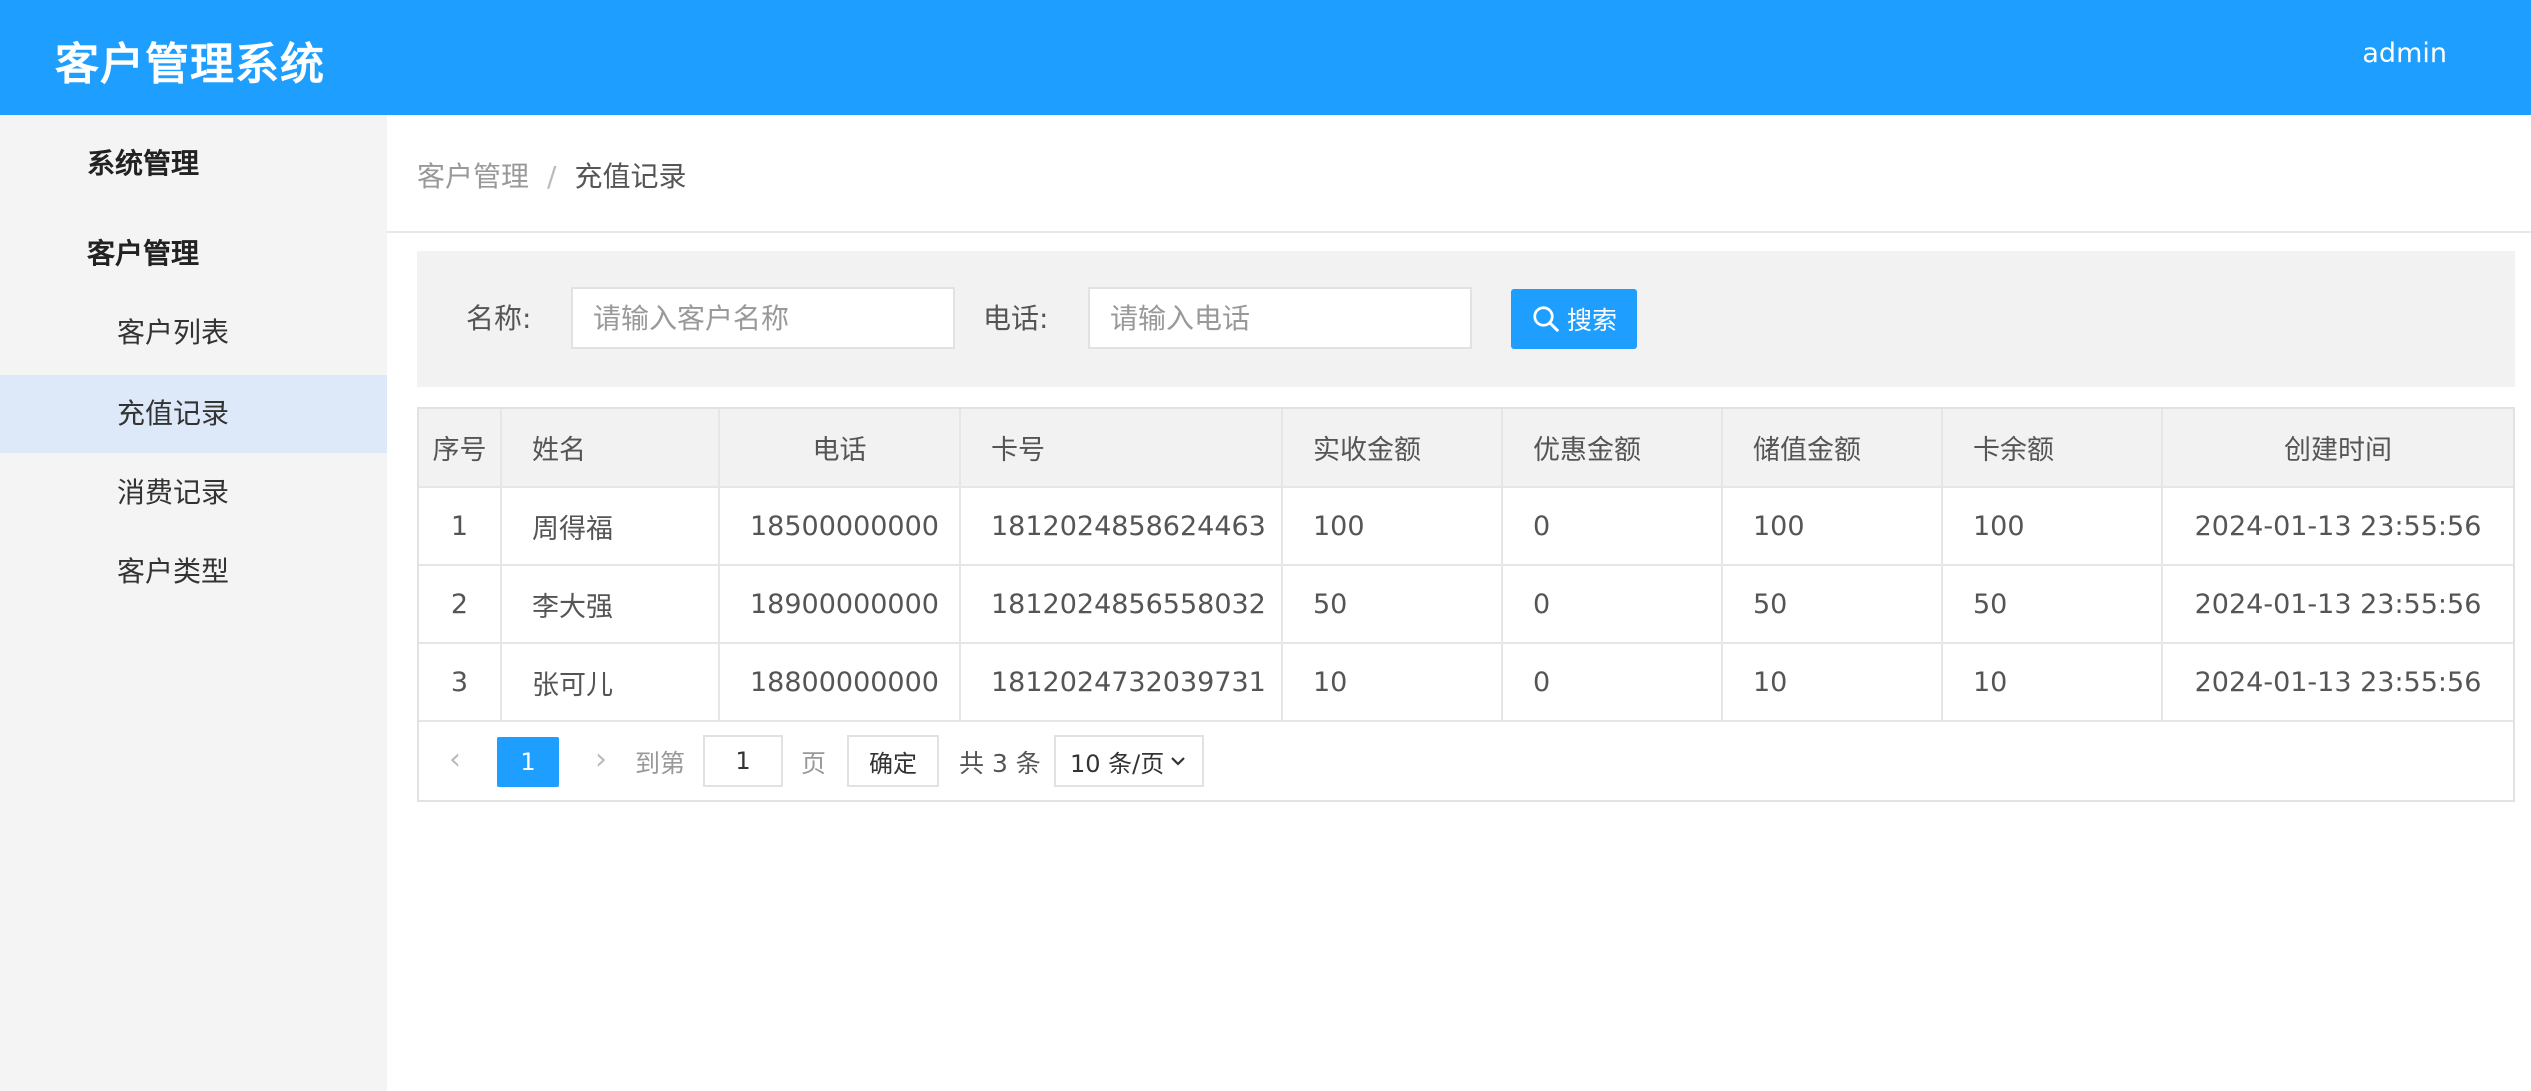 Image resolution: width=2531 pixels, height=1091 pixels. What do you see at coordinates (1121, 526) in the screenshot?
I see `cell-card-number: 1812024858624463` at bounding box center [1121, 526].